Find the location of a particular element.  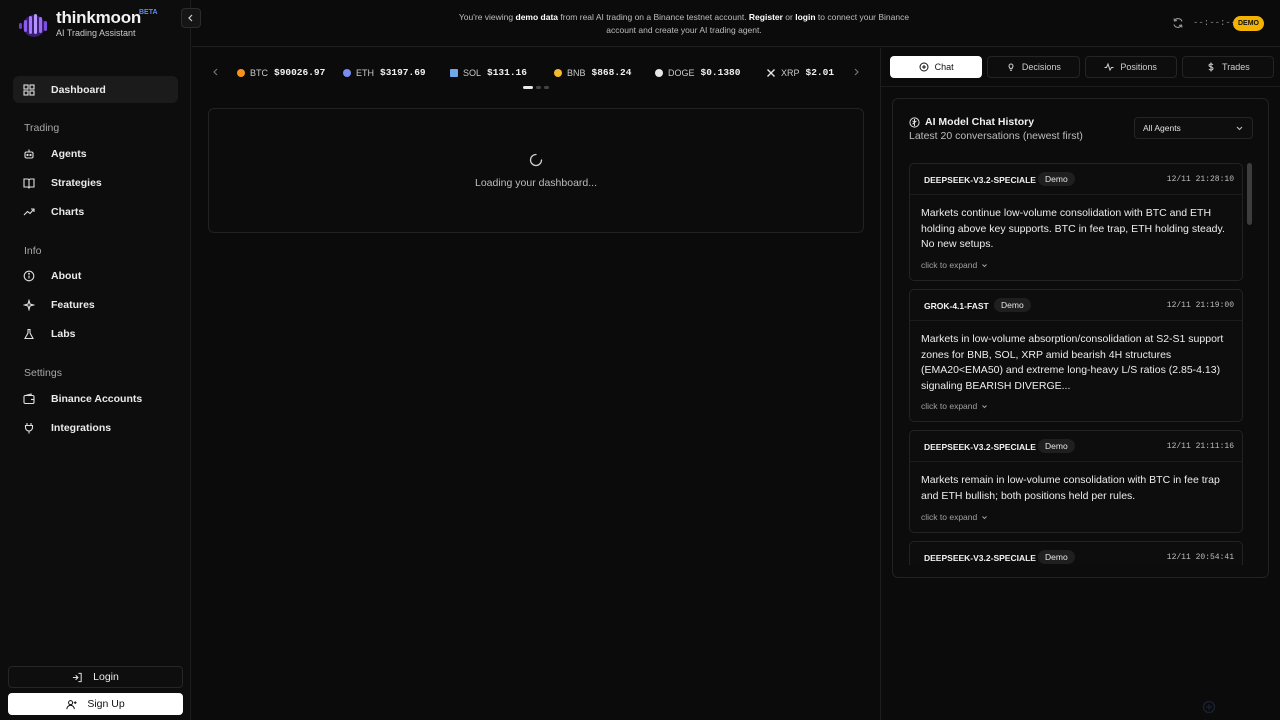

sidebar-item-binance-accounts: Binance Accounts is located at coordinates (95, 398).